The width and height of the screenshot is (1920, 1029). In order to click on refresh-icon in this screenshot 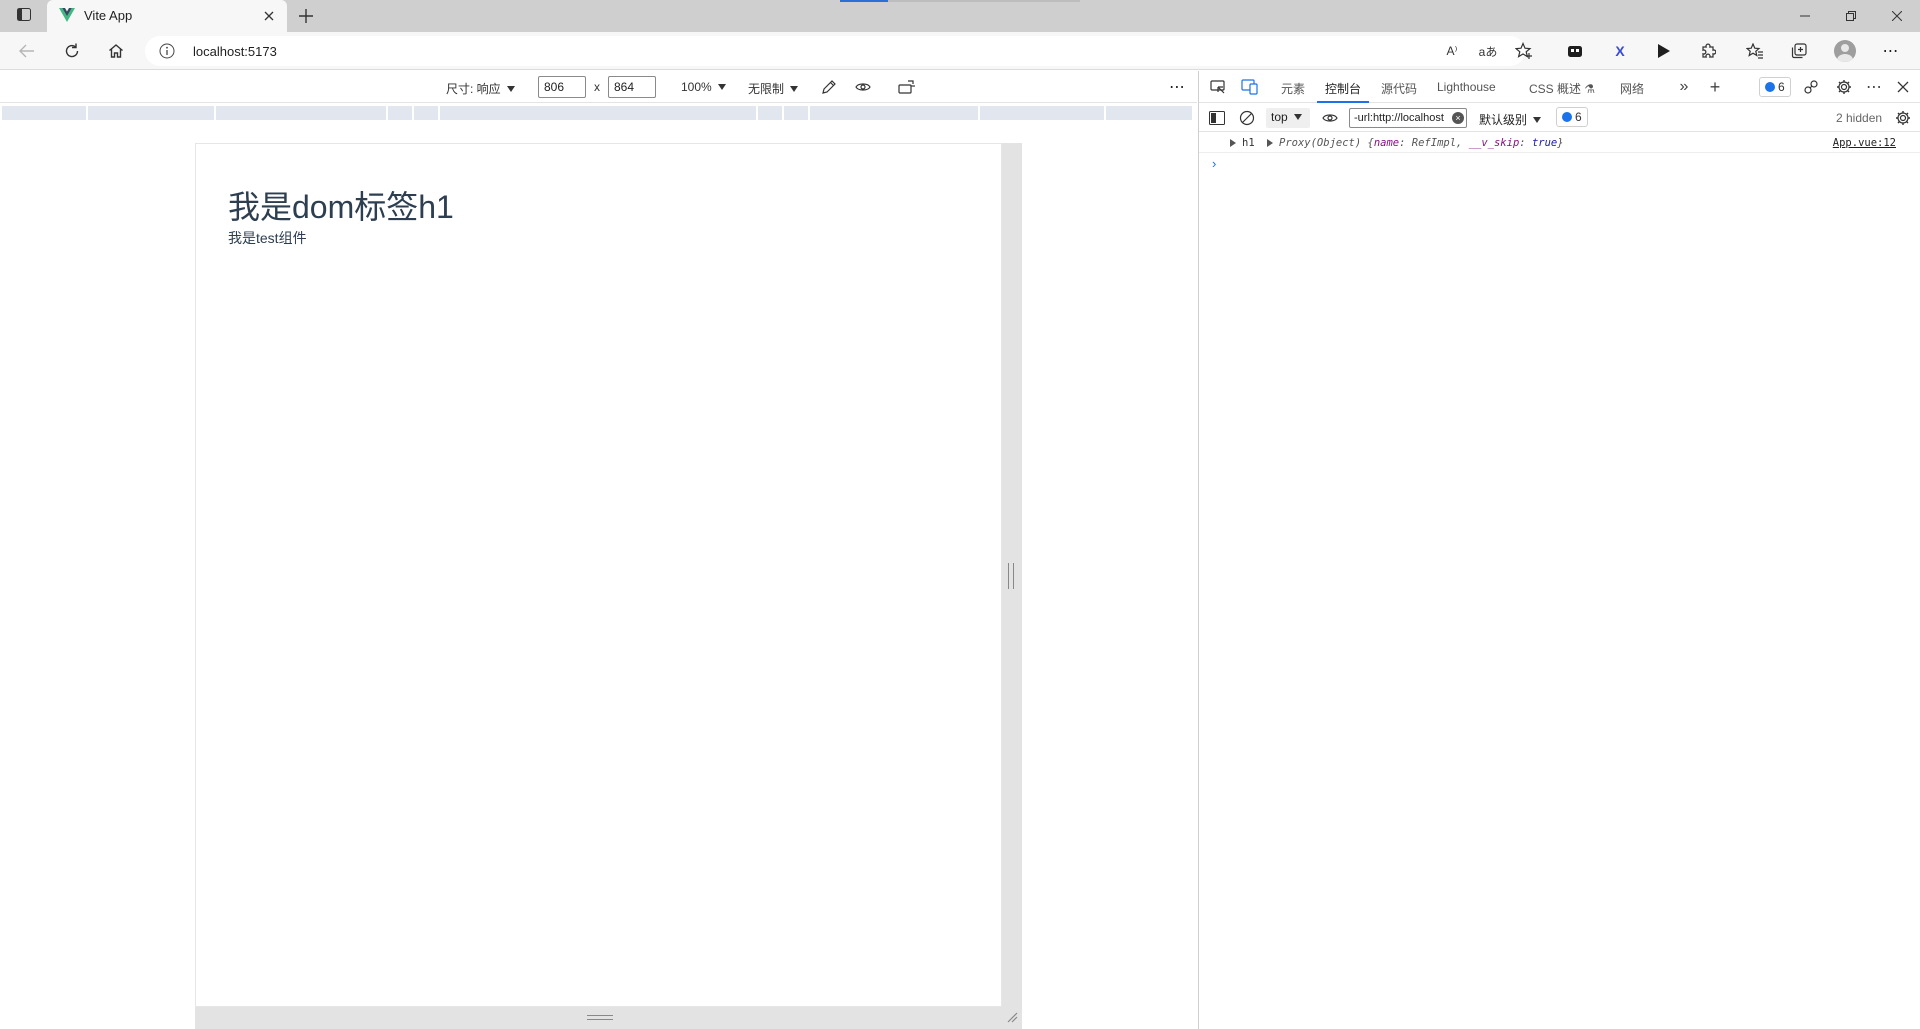, I will do `click(72, 50)`.